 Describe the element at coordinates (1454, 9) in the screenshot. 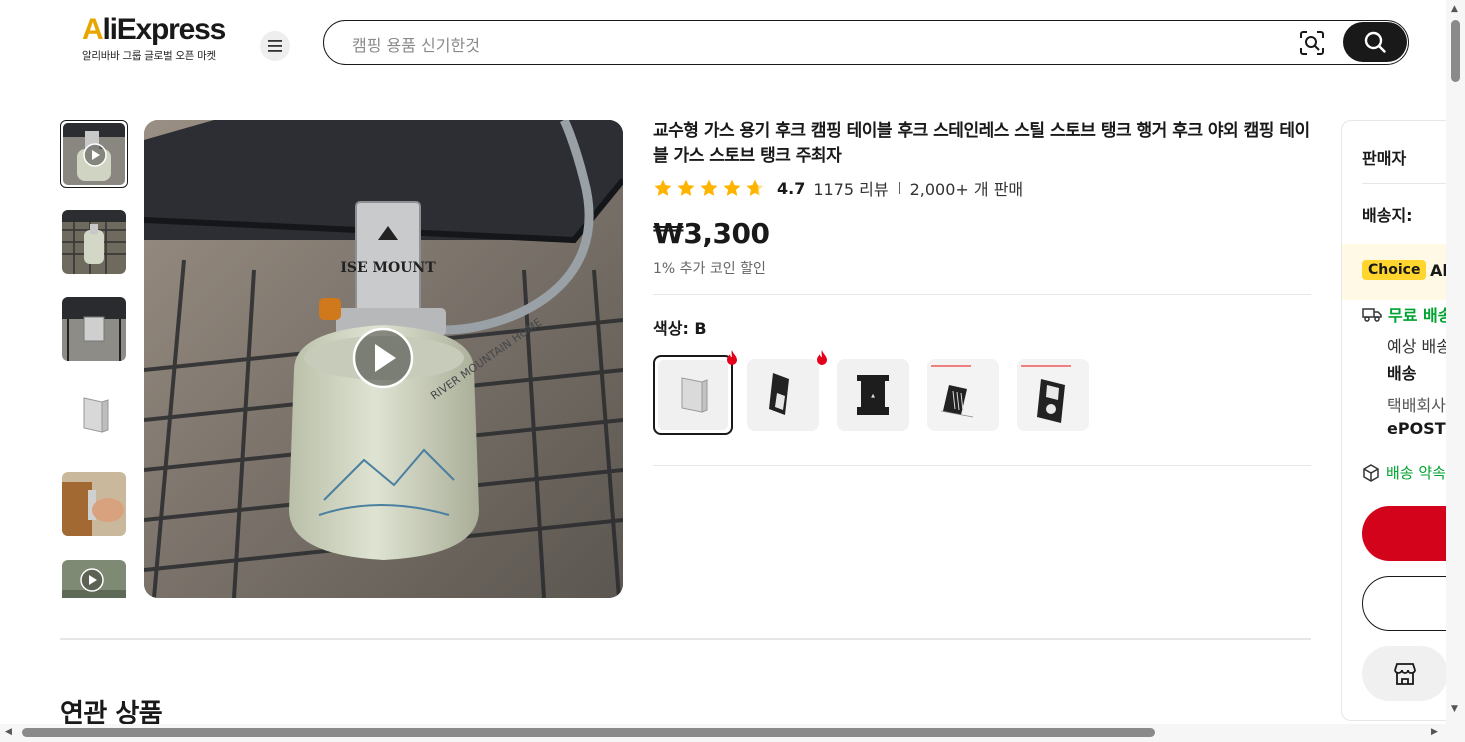

I see `scroll-up-arrow-icon: ▲` at that location.